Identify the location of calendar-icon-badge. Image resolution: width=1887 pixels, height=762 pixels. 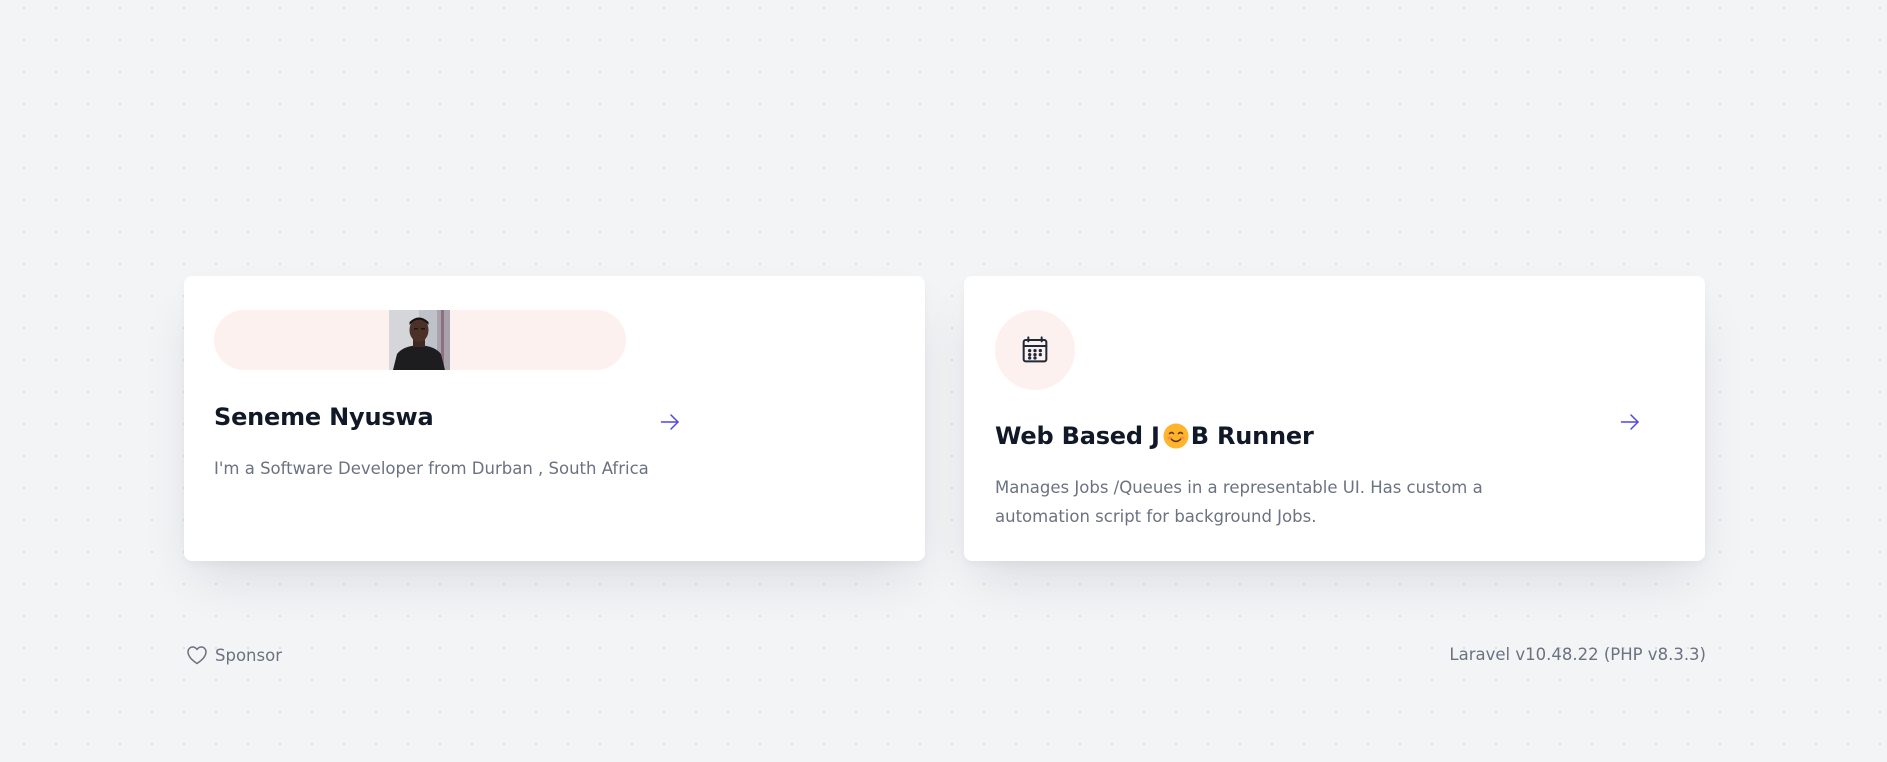
(1035, 350).